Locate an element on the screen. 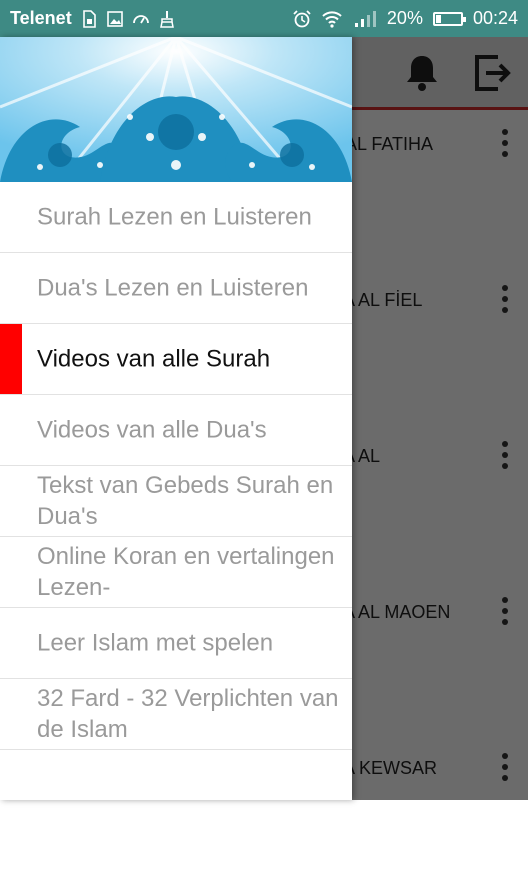 Image resolution: width=528 pixels, height=890 pixels. signal-icon is located at coordinates (365, 18).